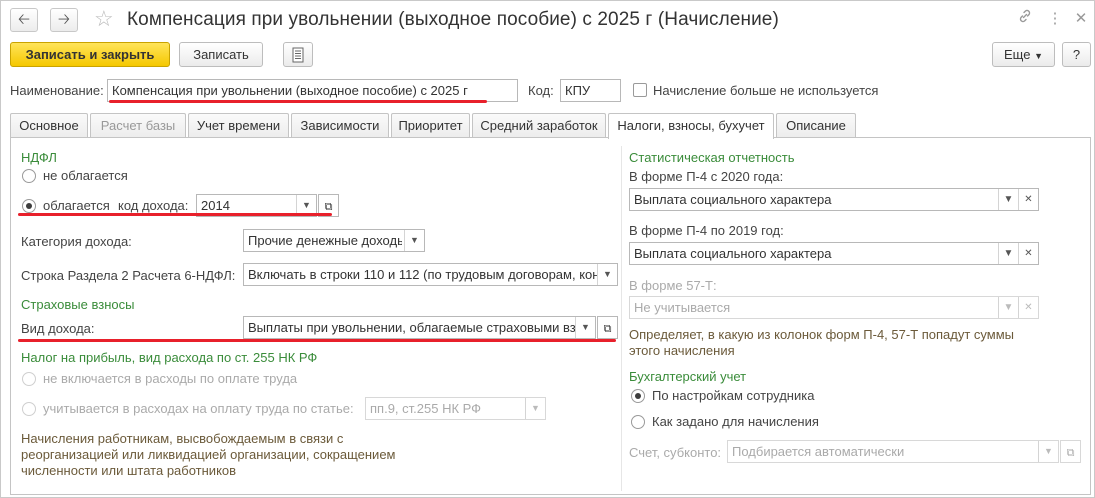 This screenshot has height=498, width=1095. What do you see at coordinates (29, 206) in the screenshot?
I see `ndfl-taxed-radio` at bounding box center [29, 206].